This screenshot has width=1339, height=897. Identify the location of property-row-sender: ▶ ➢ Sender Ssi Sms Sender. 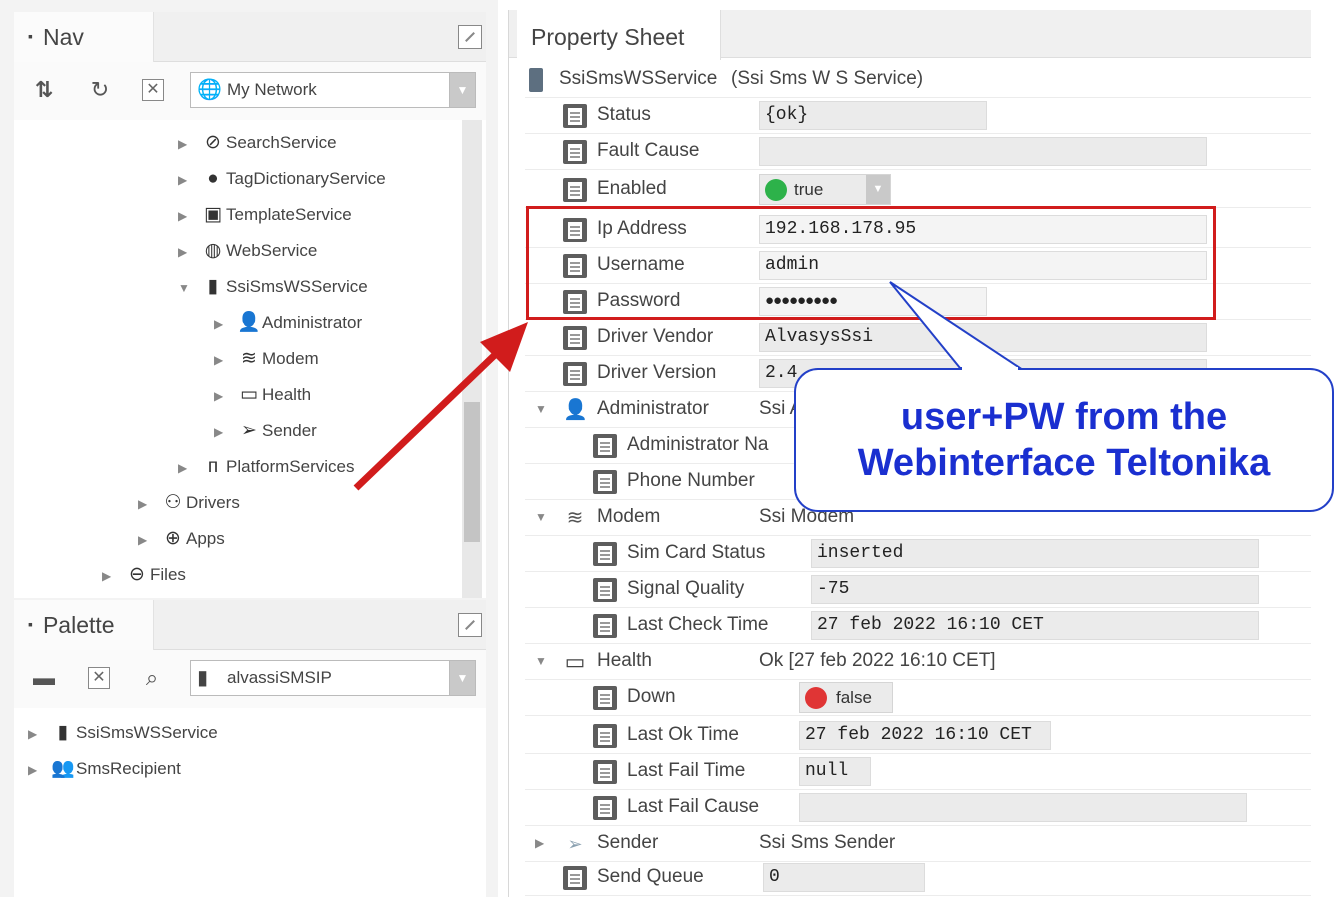
(918, 844).